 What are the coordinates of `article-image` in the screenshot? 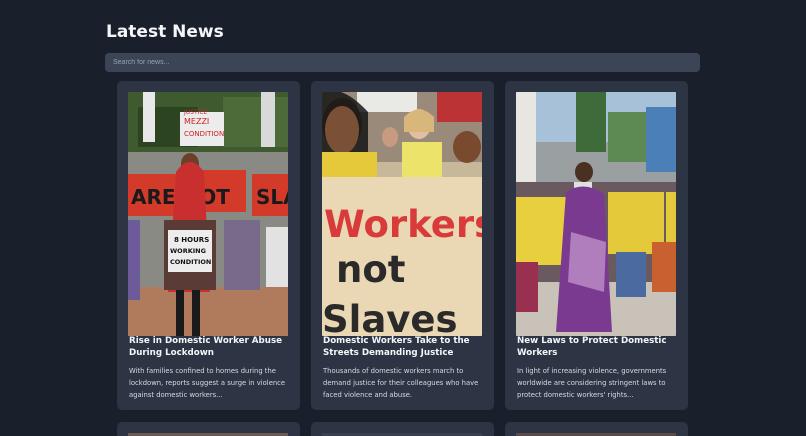 It's located at (596, 214).